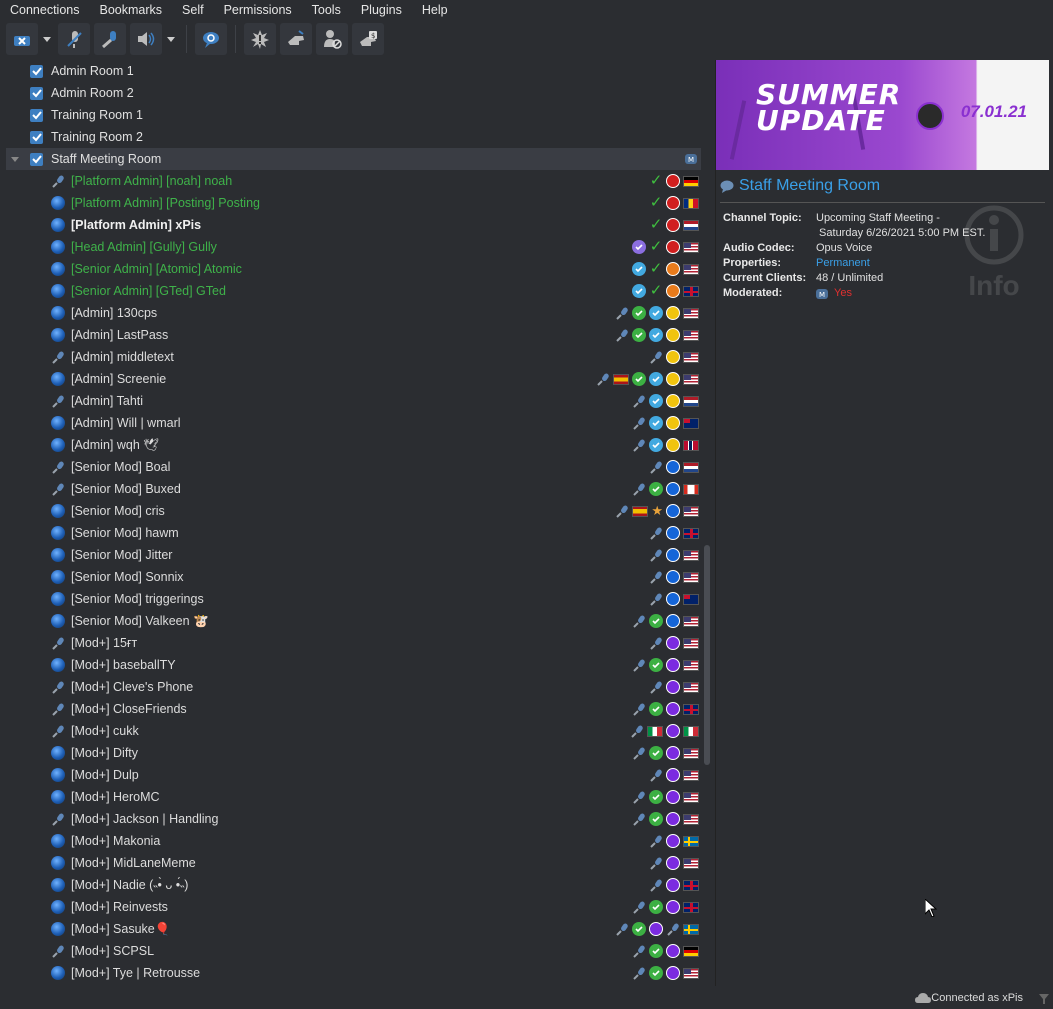 The width and height of the screenshot is (1053, 1009). What do you see at coordinates (332, 39) in the screenshot?
I see `ban-user-button` at bounding box center [332, 39].